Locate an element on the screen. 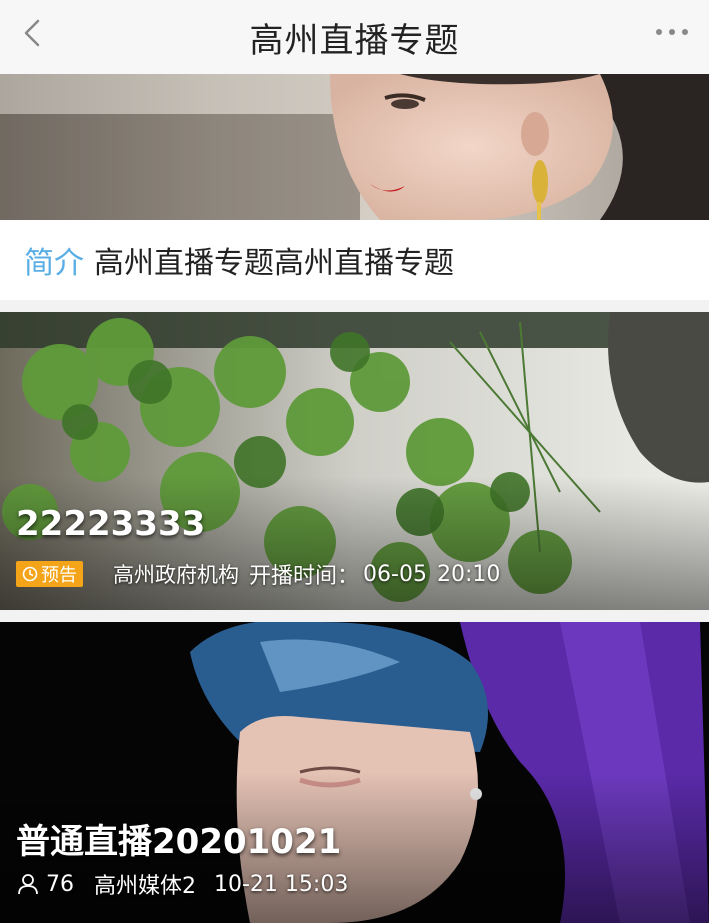  topic-intro: 简介 高州直播专题高州直播专题 is located at coordinates (354, 260).